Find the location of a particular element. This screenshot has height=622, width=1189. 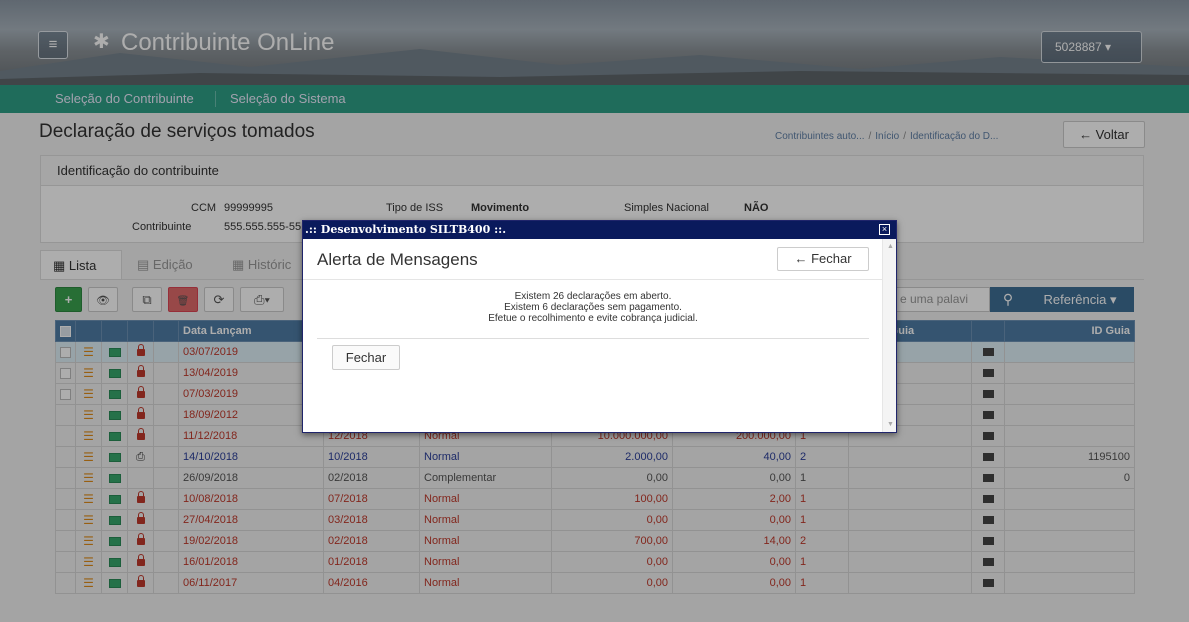

message-line: Existem 26 declarações em aberto. is located at coordinates (593, 296).